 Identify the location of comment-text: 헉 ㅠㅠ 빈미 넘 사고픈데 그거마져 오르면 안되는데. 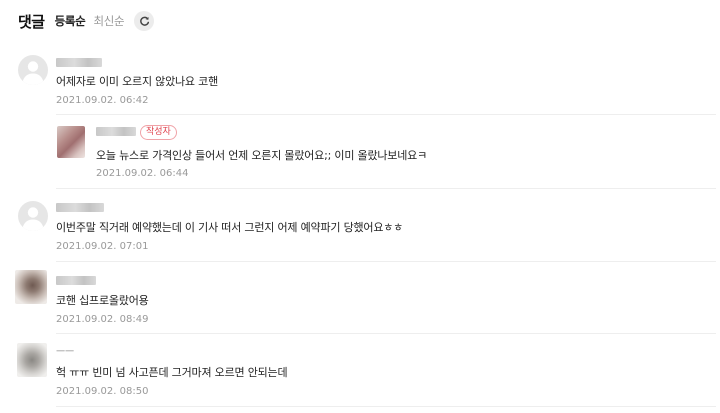
(172, 372).